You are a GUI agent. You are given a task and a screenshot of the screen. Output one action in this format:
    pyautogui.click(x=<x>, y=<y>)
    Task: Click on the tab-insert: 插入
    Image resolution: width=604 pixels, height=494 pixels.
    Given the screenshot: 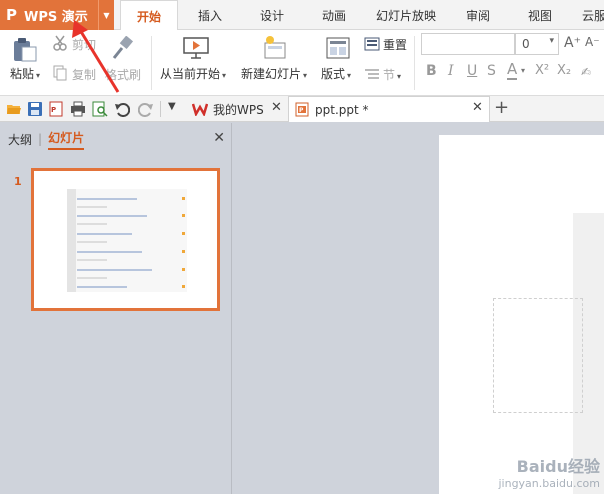 What is the action you would take?
    pyautogui.click(x=210, y=15)
    